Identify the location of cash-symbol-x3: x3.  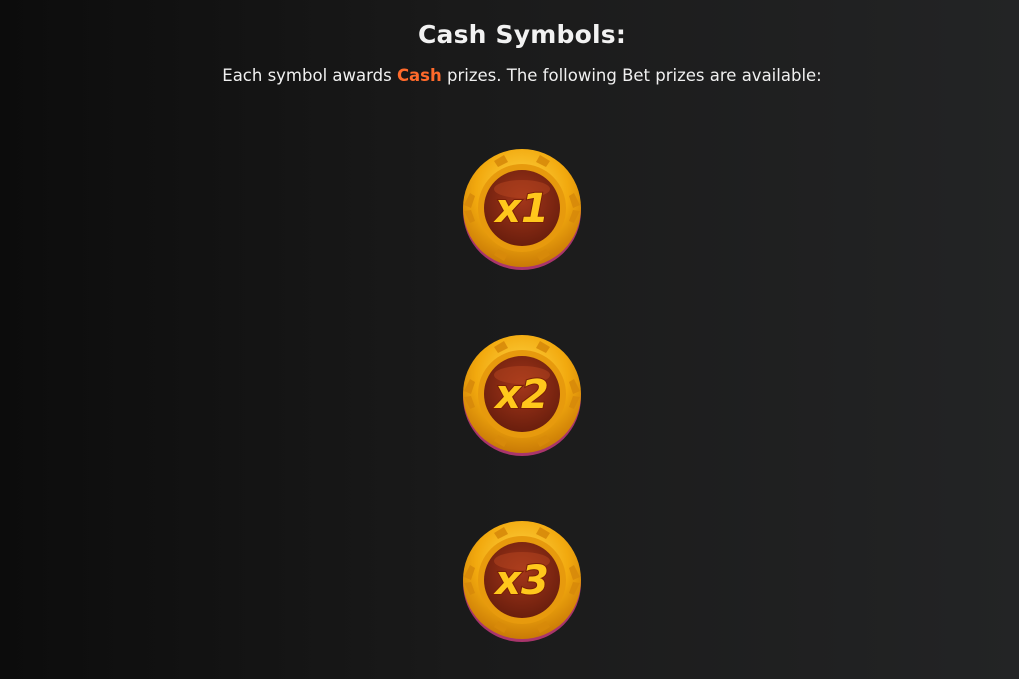
(522, 581).